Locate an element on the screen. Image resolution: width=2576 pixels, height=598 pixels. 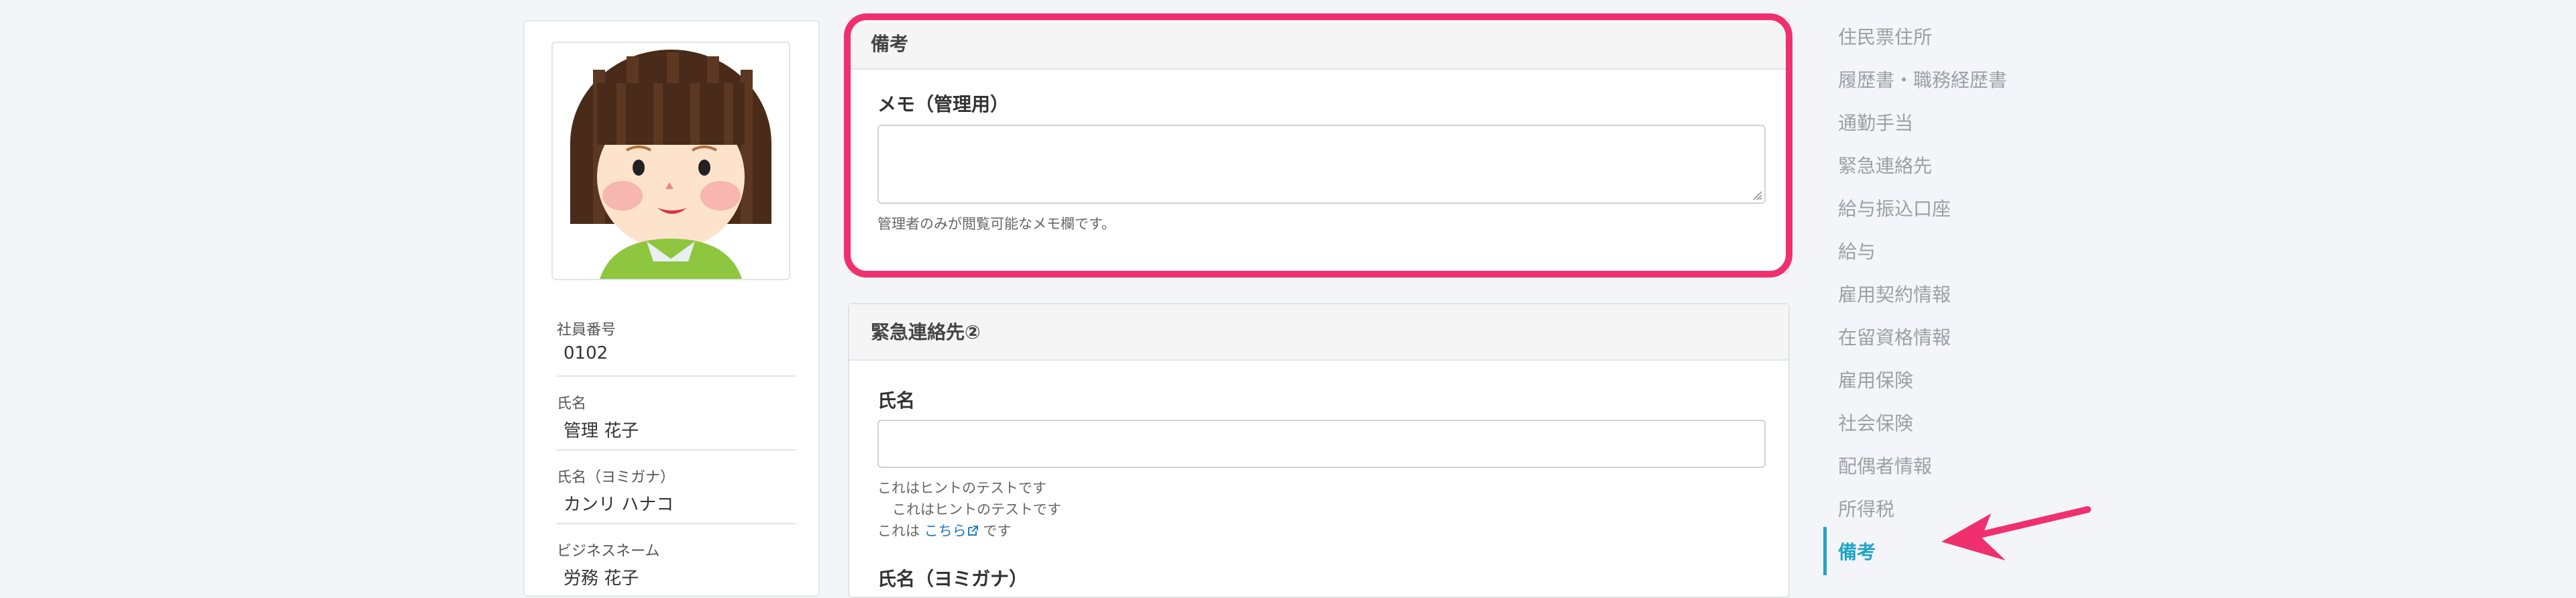
business-name-value: 労務 花子 is located at coordinates (601, 579).